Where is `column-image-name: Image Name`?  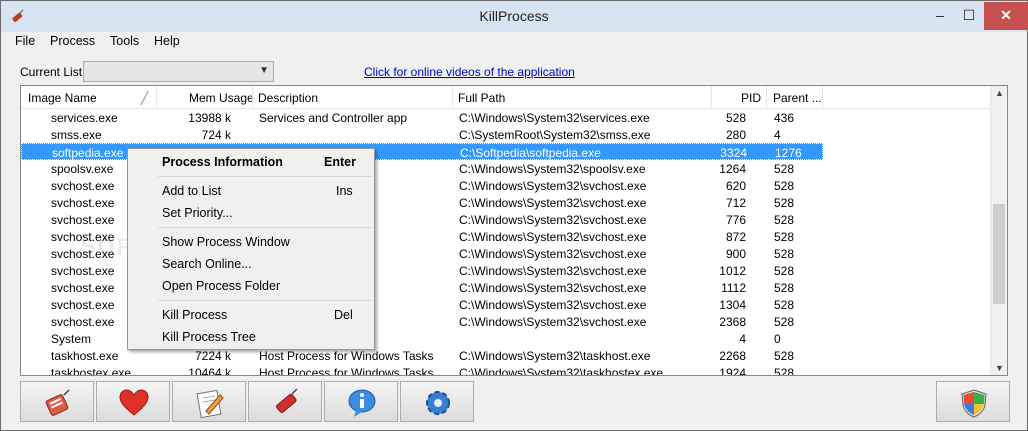
column-image-name: Image Name is located at coordinates (62, 98).